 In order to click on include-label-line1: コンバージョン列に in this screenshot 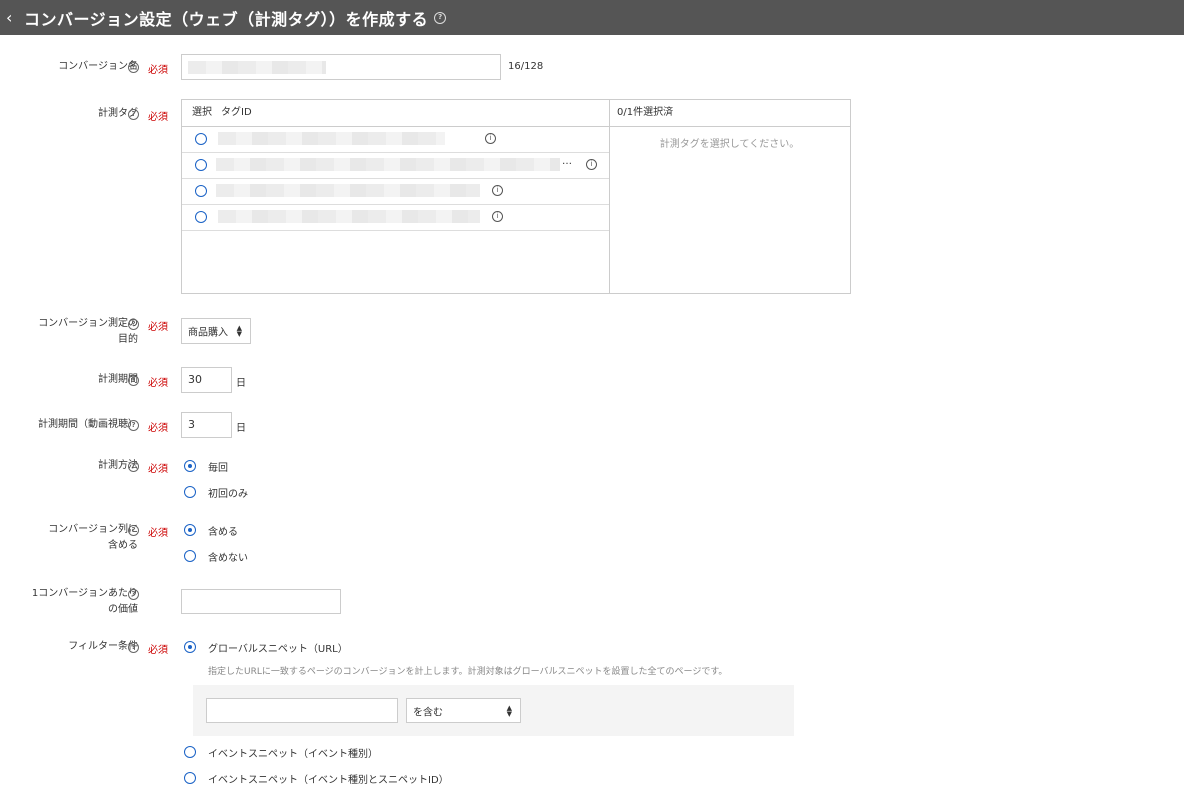, I will do `click(93, 529)`.